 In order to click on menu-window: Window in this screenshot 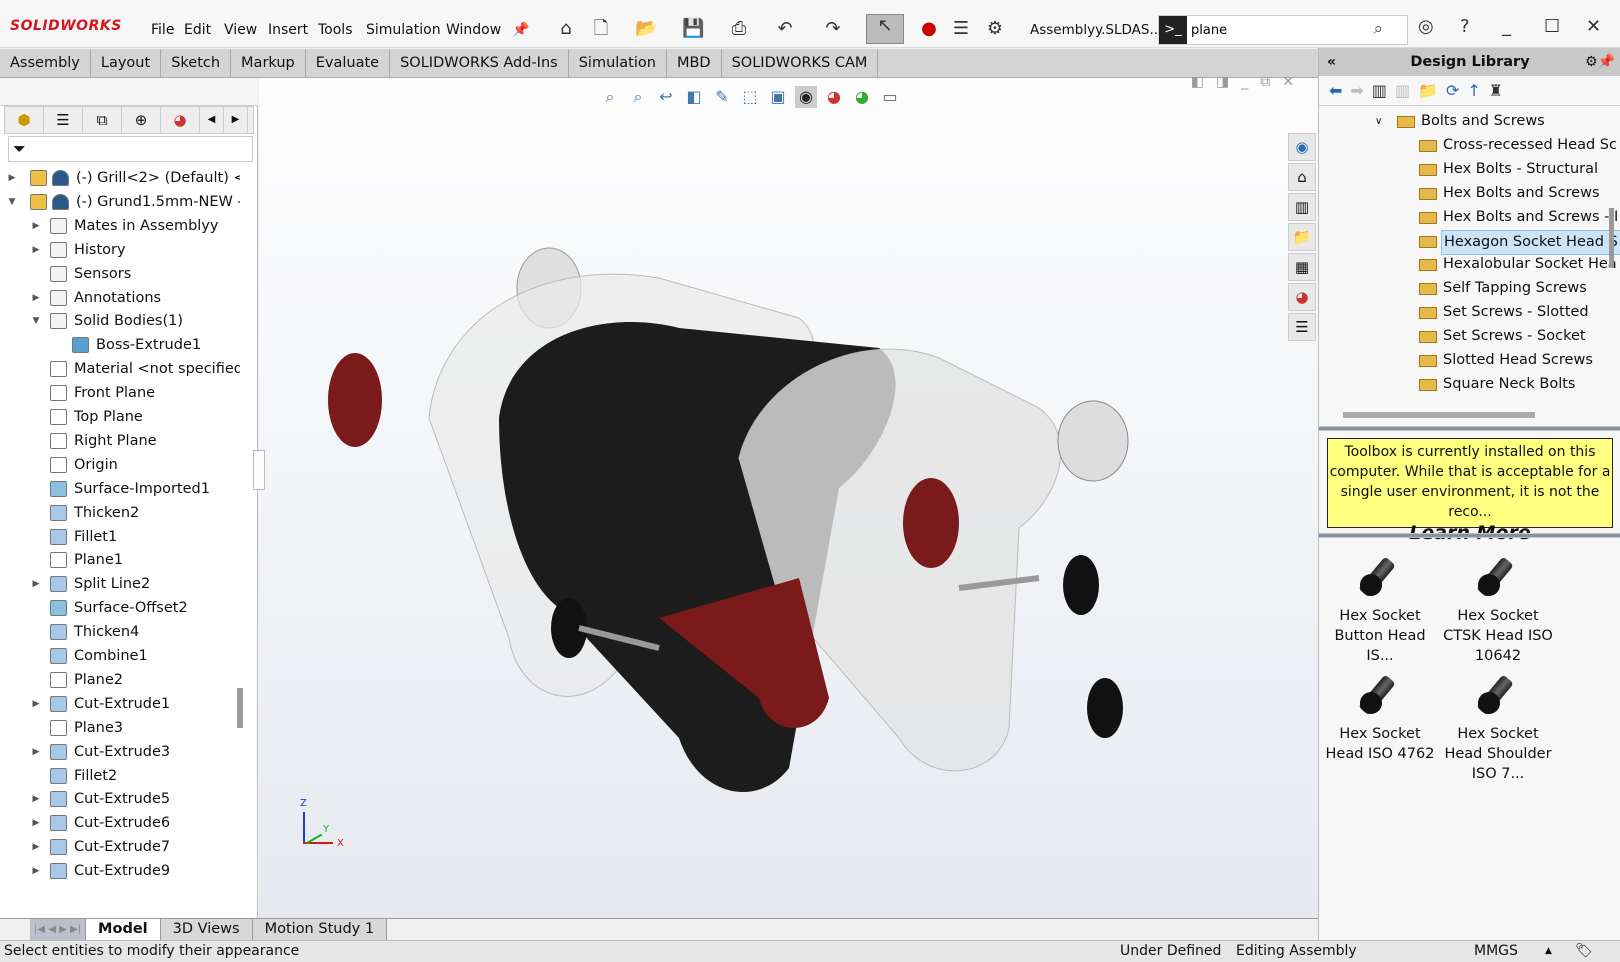, I will do `click(473, 30)`.